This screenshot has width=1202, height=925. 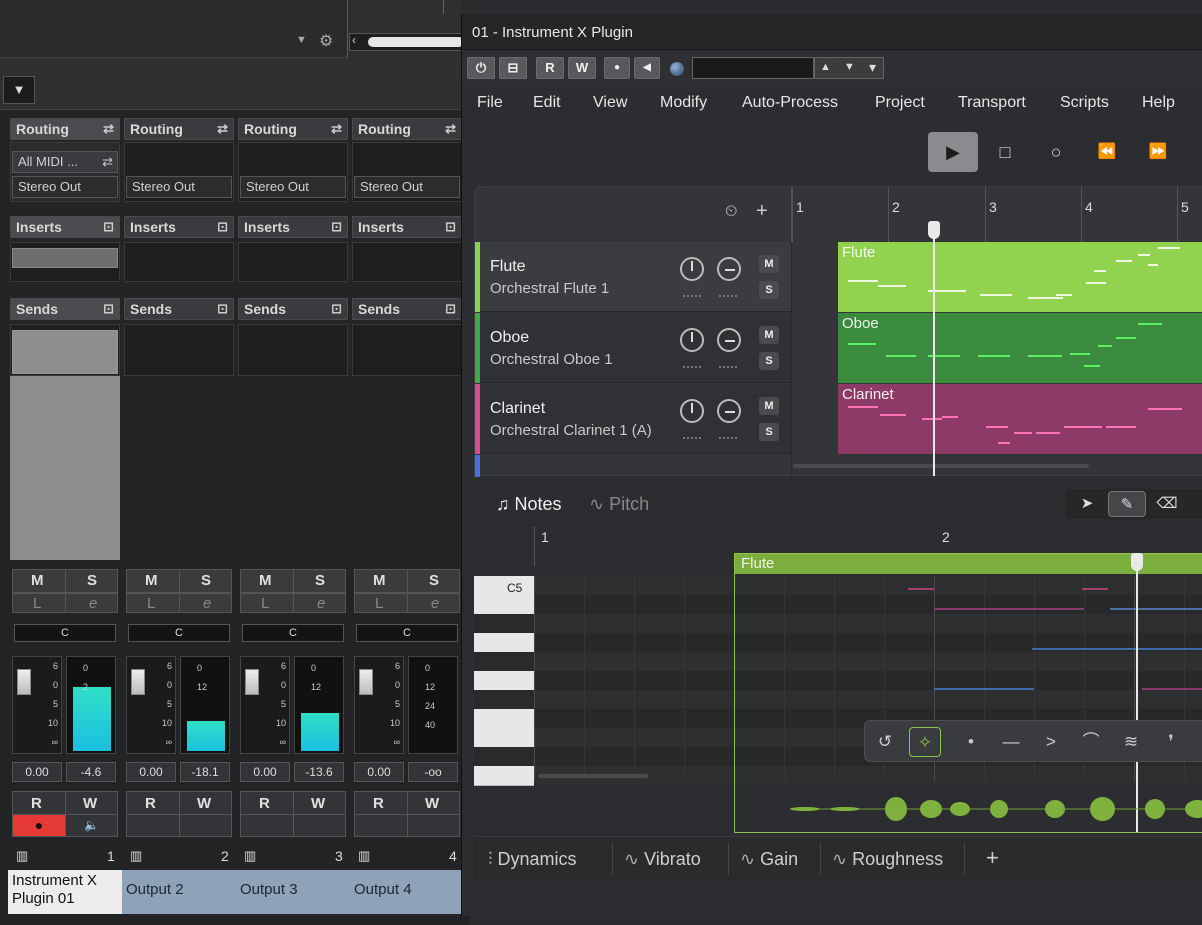 I want to click on tab-vibrato: ∿ Vibrato, so click(x=662, y=859).